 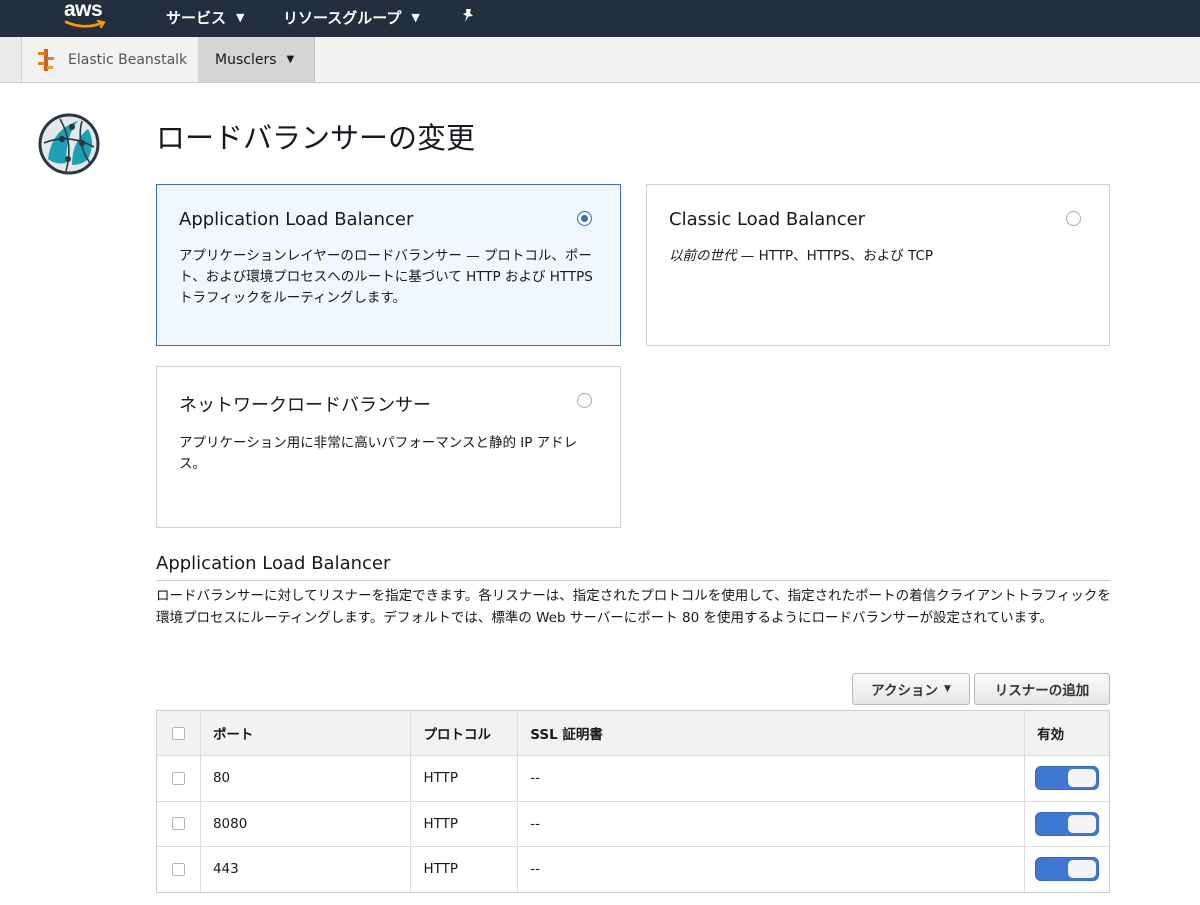 I want to click on select-all-cell, so click(x=178, y=733).